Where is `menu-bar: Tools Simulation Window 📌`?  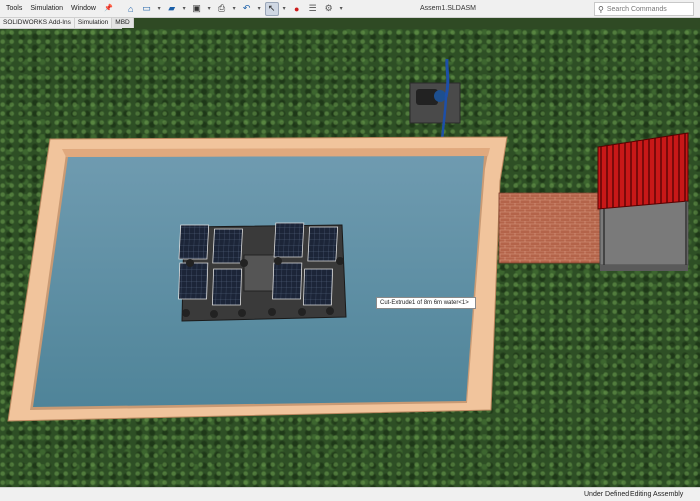
menu-bar: Tools Simulation Window 📌 is located at coordinates (58, 8).